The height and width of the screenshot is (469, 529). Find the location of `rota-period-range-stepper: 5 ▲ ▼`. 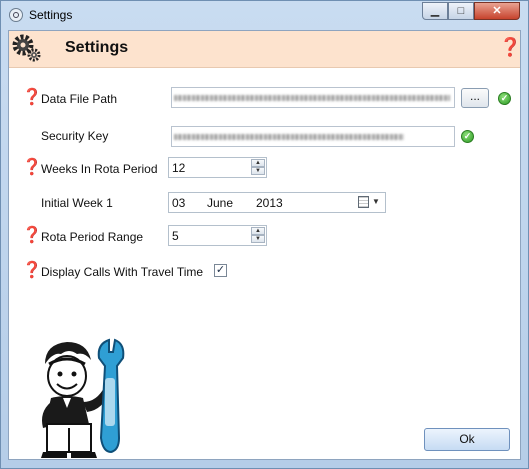

rota-period-range-stepper: 5 ▲ ▼ is located at coordinates (217, 235).